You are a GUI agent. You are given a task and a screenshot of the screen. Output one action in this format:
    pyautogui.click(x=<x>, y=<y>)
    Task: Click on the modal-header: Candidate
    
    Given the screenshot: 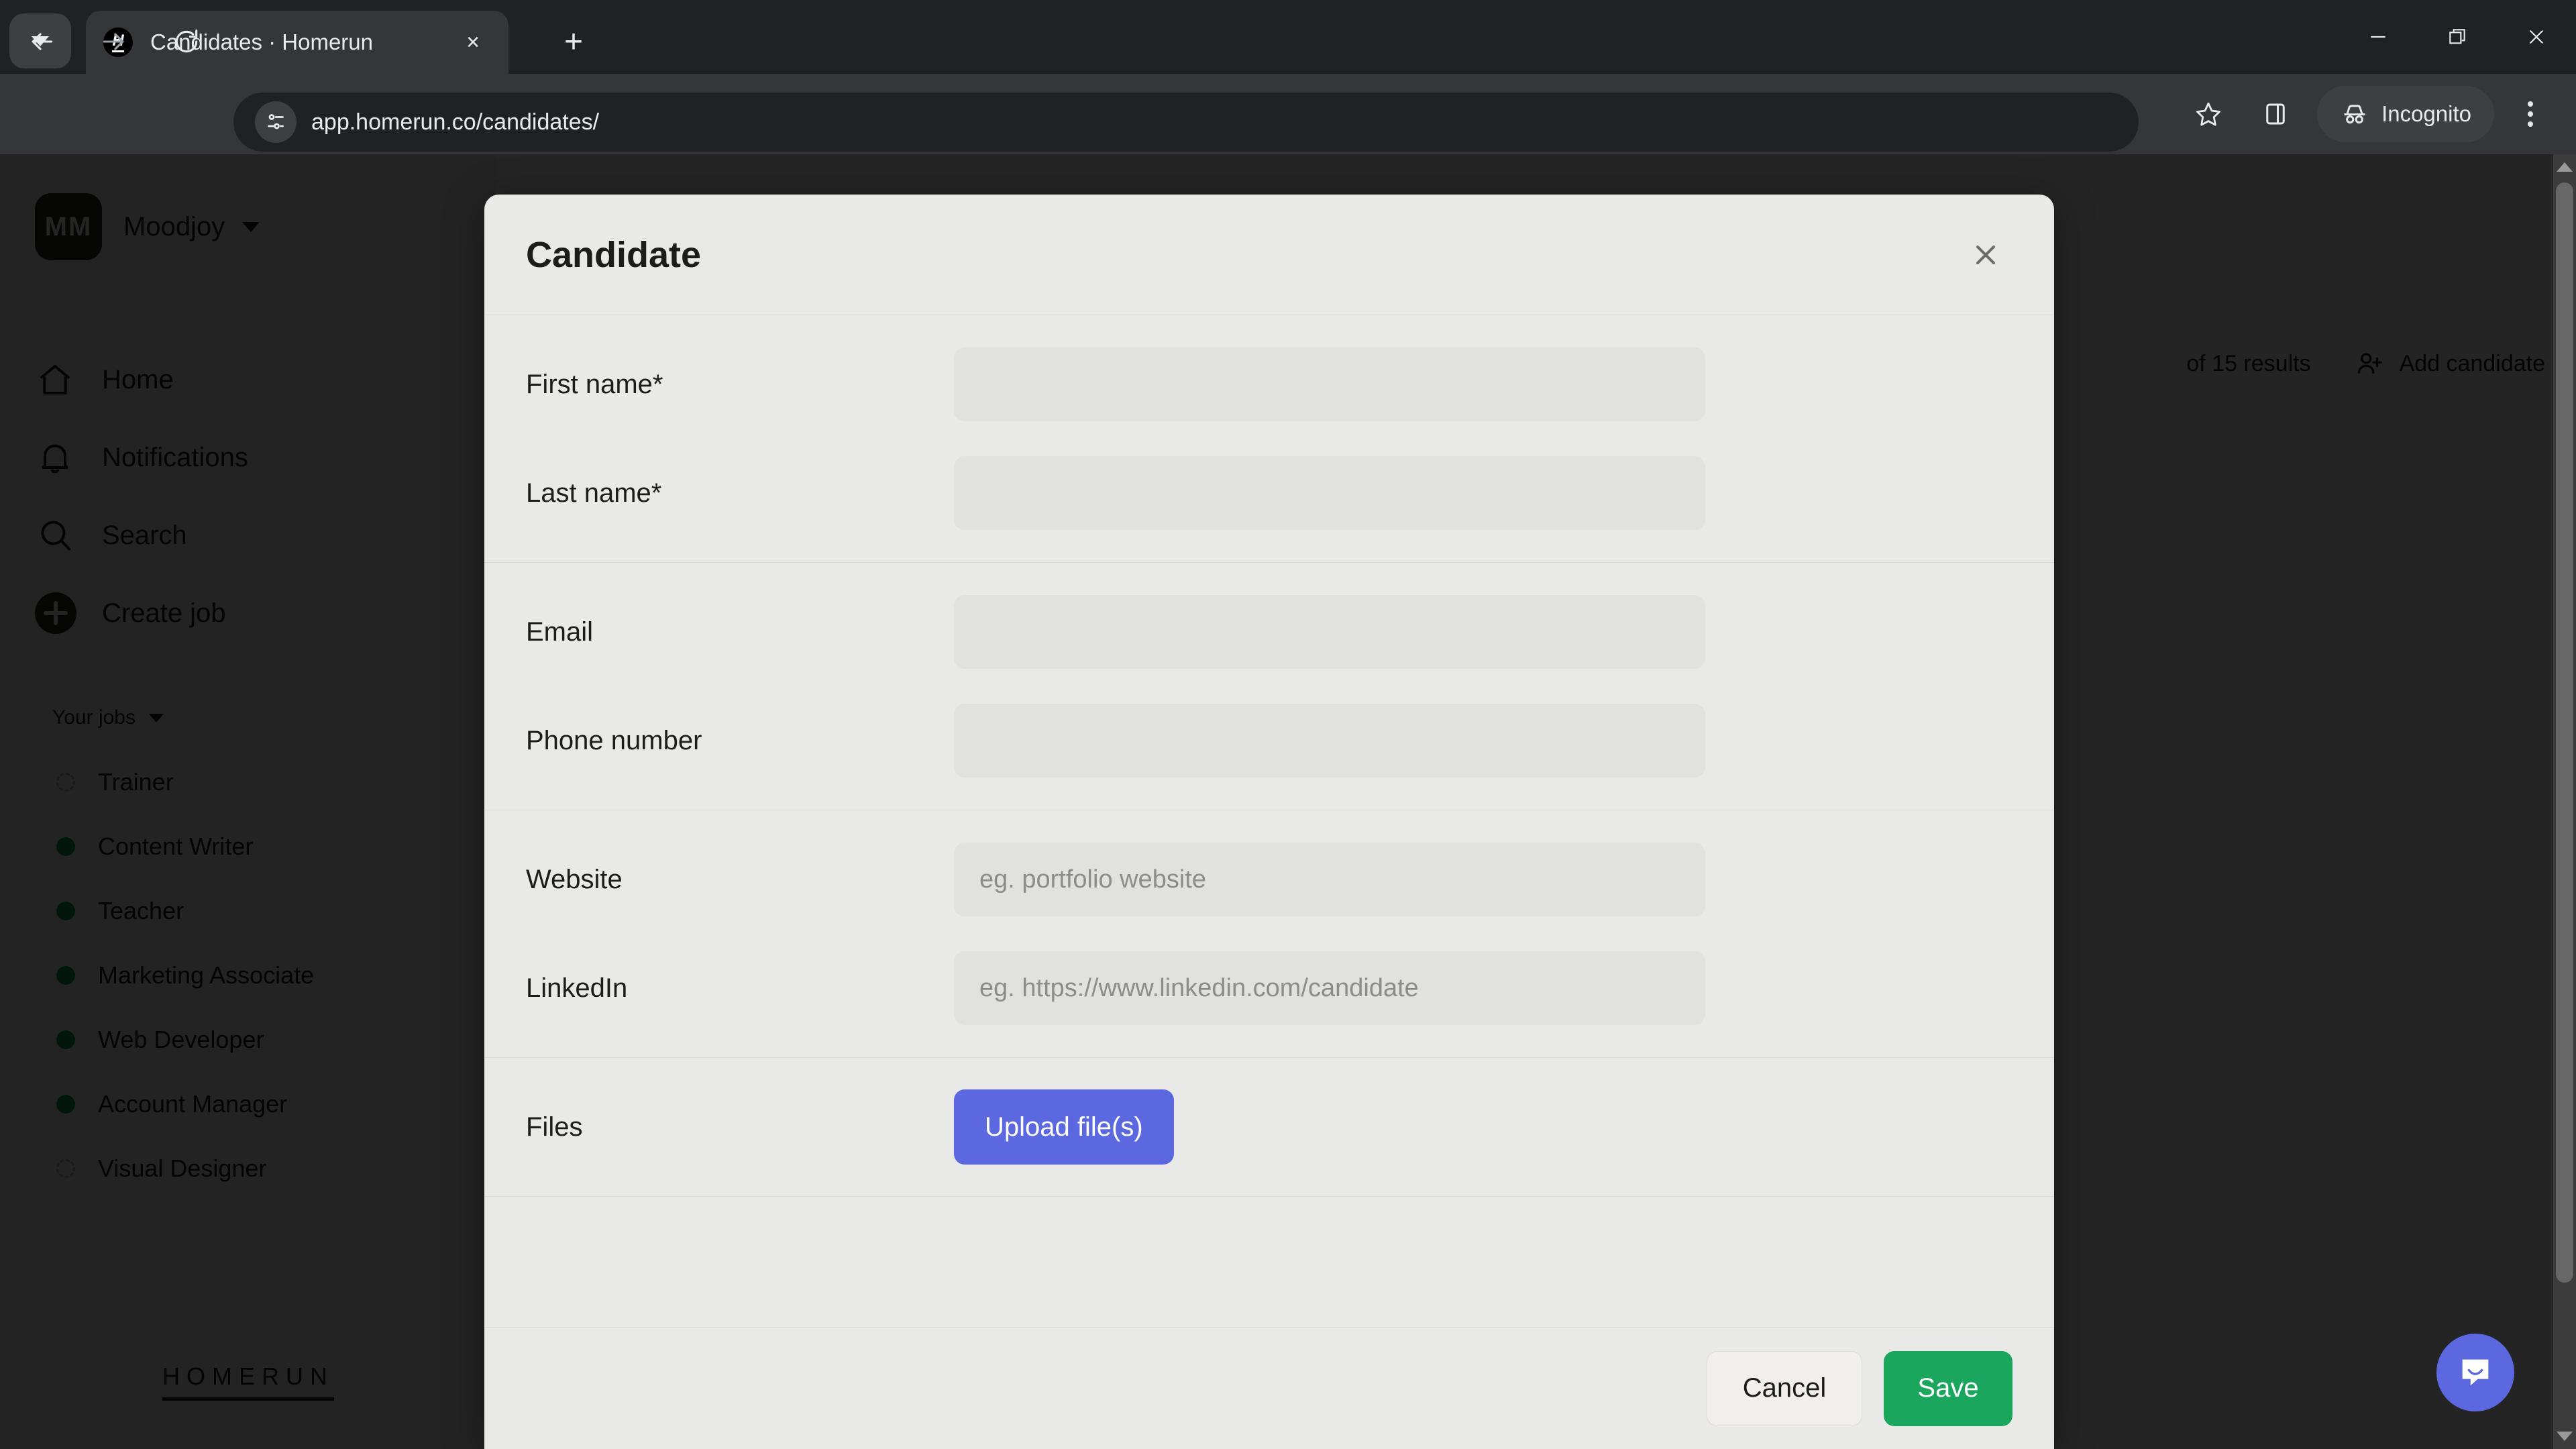 What is the action you would take?
    pyautogui.click(x=1269, y=255)
    